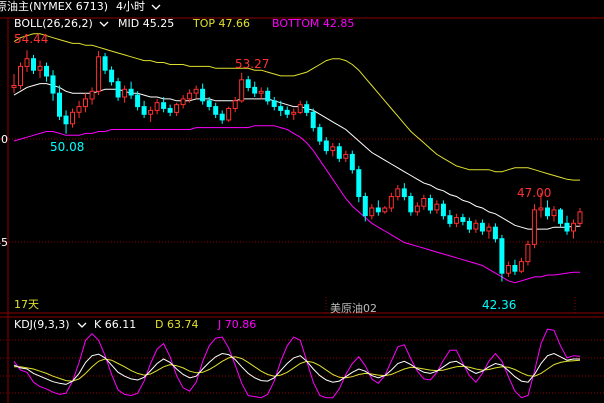 The width and height of the screenshot is (604, 403). Describe the element at coordinates (4, 242) in the screenshot. I see `price-tick-lower: 45` at that location.